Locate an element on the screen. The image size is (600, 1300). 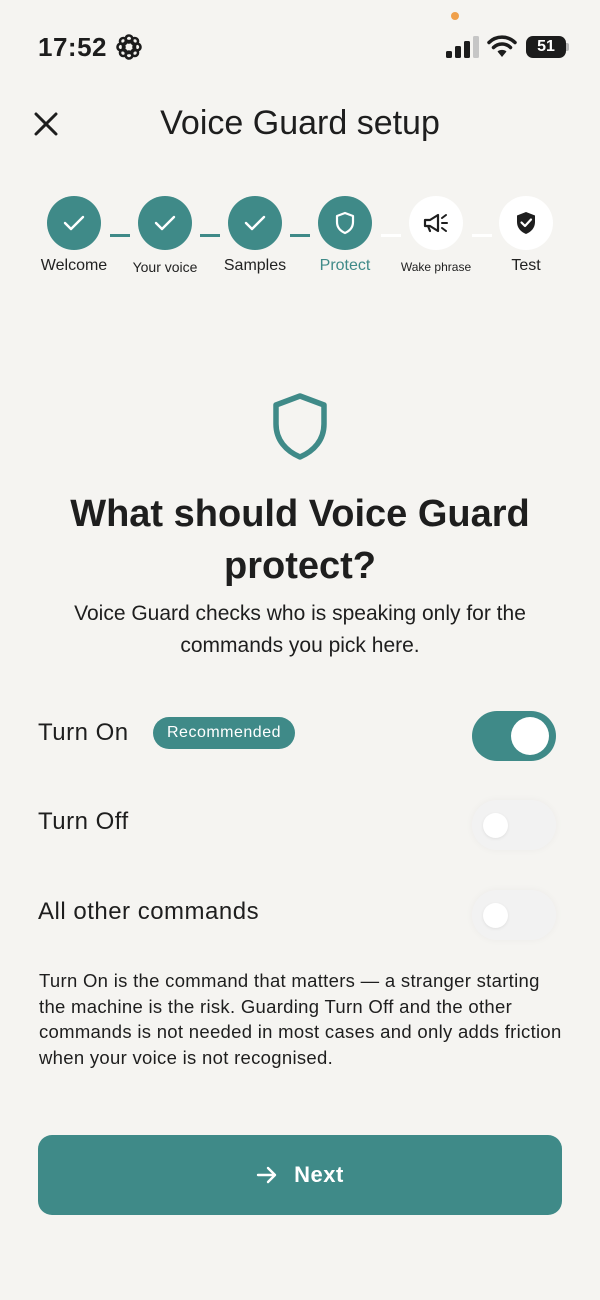
protect-question-heading: What should Voice Guard protect? is located at coordinates (300, 540).